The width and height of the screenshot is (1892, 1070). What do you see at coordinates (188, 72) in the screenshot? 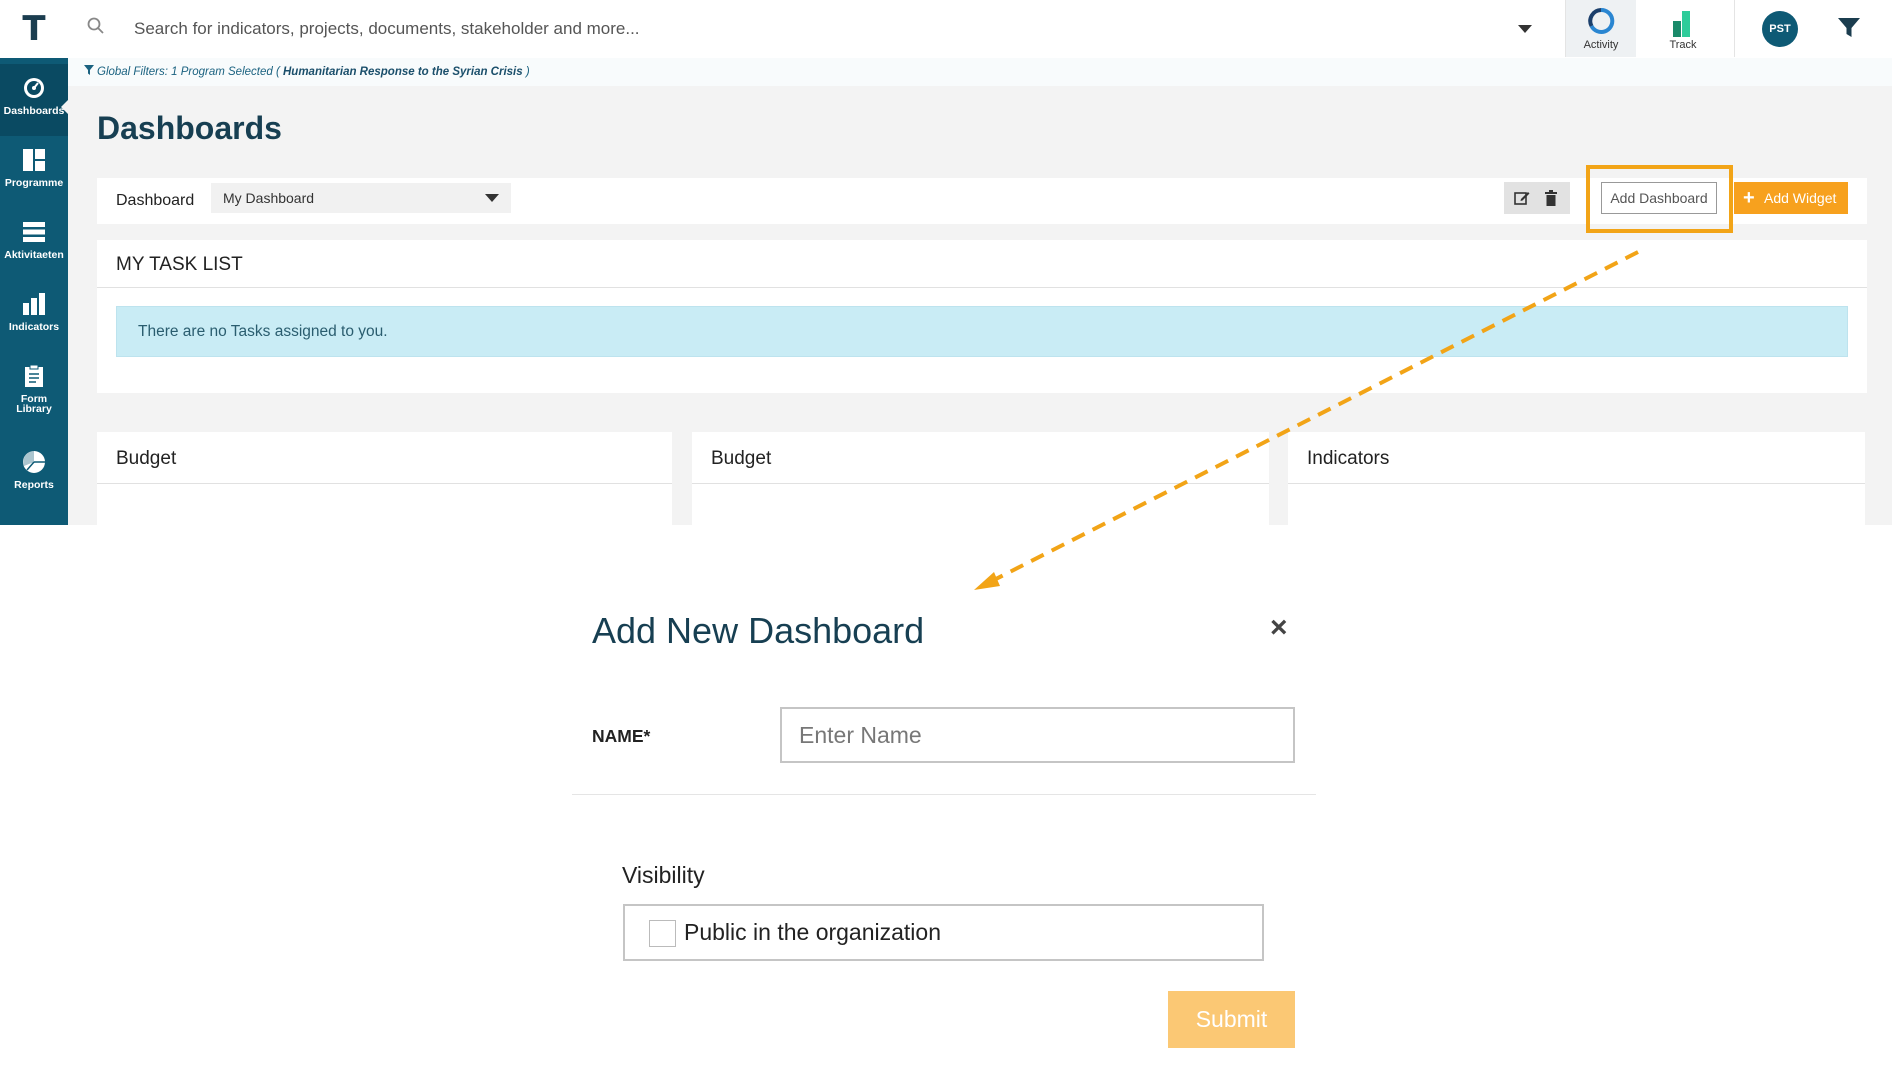
I see `global-filter-prefix: Global Filters: 1 Program Selected (` at bounding box center [188, 72].